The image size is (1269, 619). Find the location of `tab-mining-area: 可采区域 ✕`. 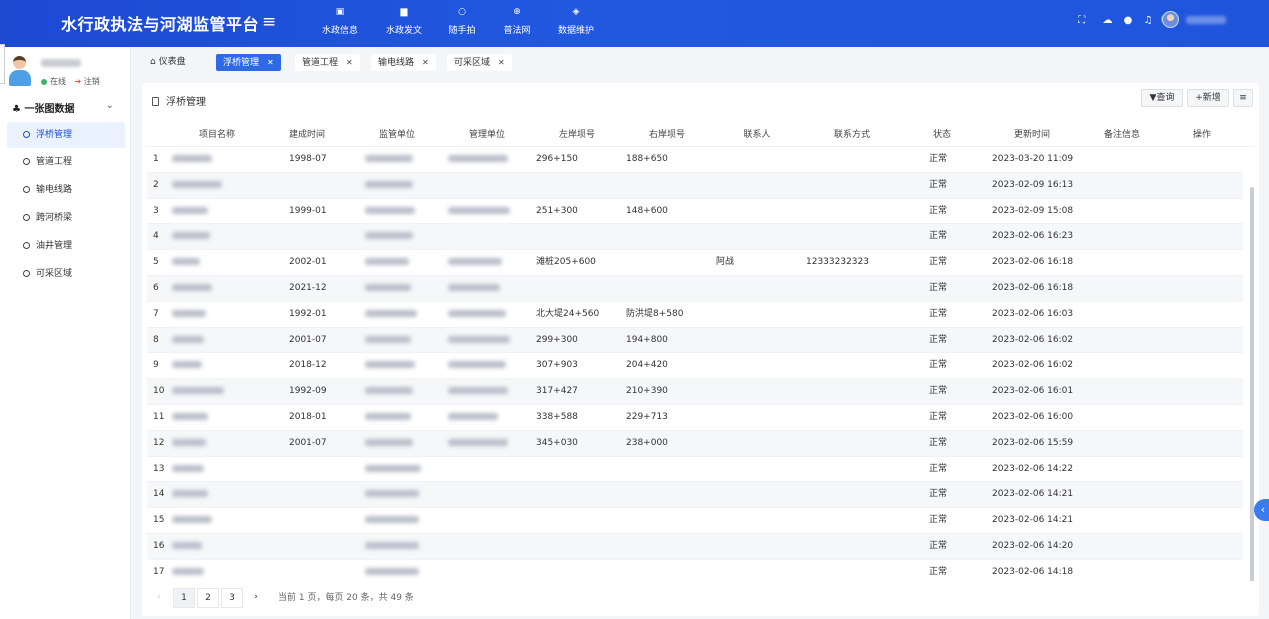

tab-mining-area: 可采区域 ✕ is located at coordinates (479, 62).